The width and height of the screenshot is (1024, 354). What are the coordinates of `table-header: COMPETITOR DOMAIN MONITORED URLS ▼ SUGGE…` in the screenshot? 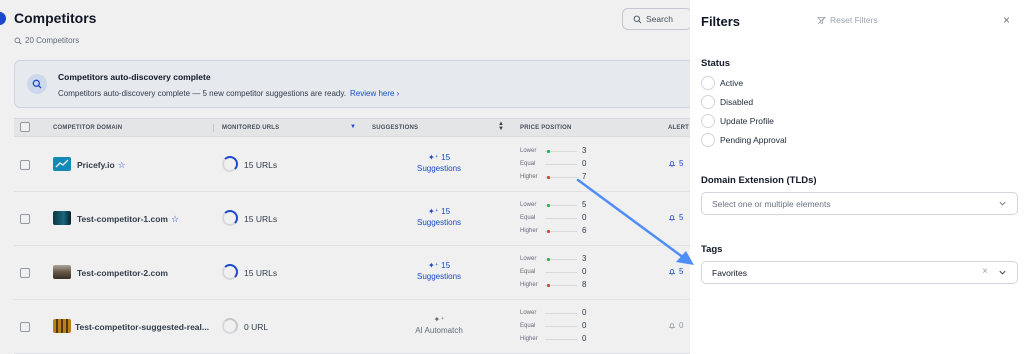 It's located at (352, 127).